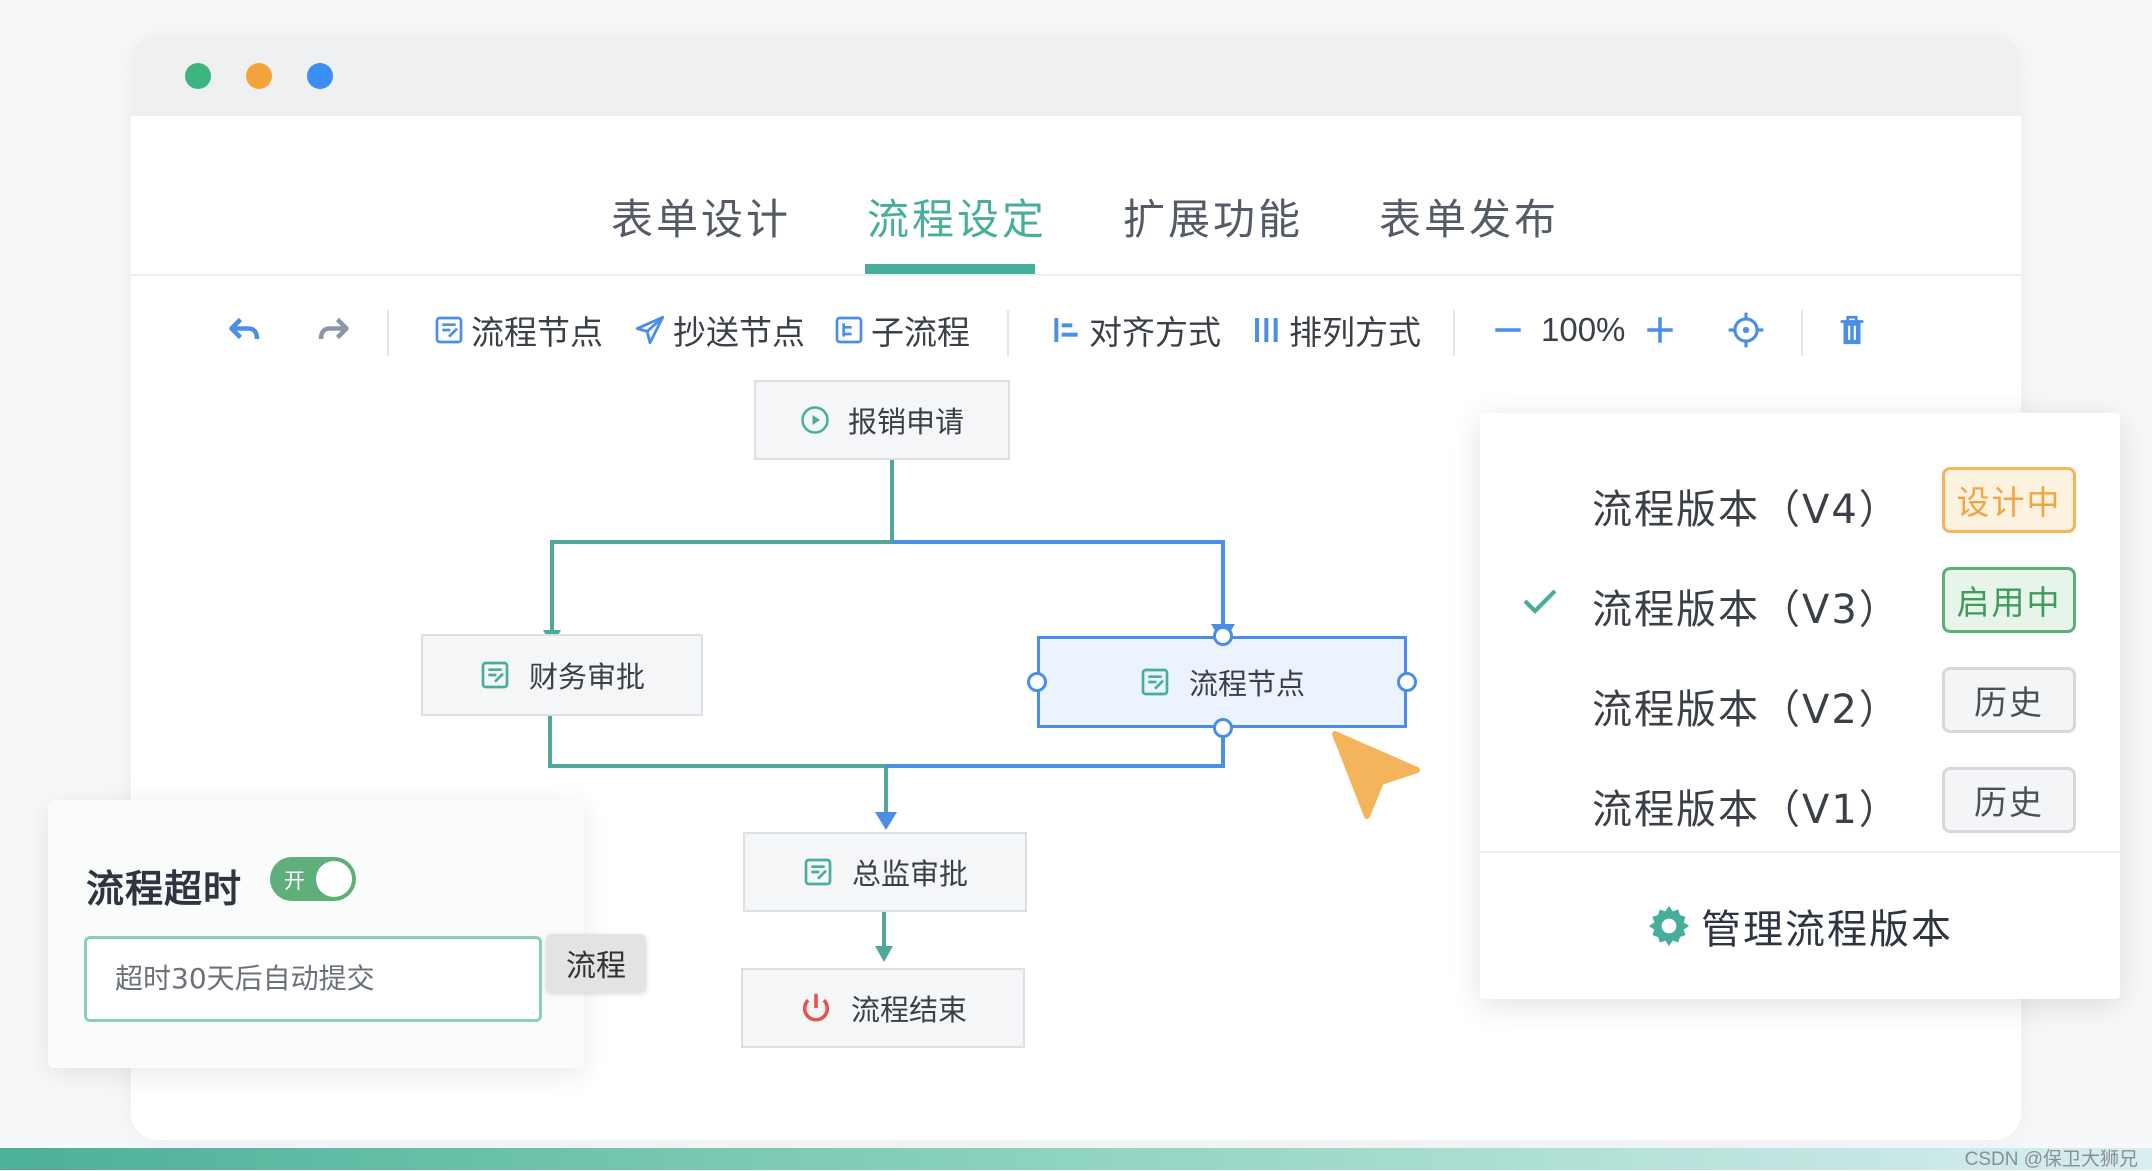 This screenshot has width=2152, height=1171. What do you see at coordinates (815, 420) in the screenshot?
I see `play-icon` at bounding box center [815, 420].